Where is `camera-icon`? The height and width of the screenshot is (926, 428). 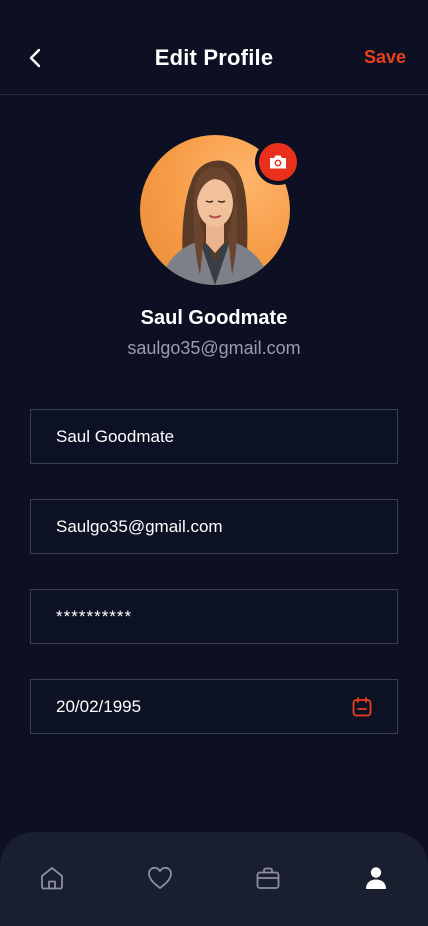
camera-icon is located at coordinates (278, 162).